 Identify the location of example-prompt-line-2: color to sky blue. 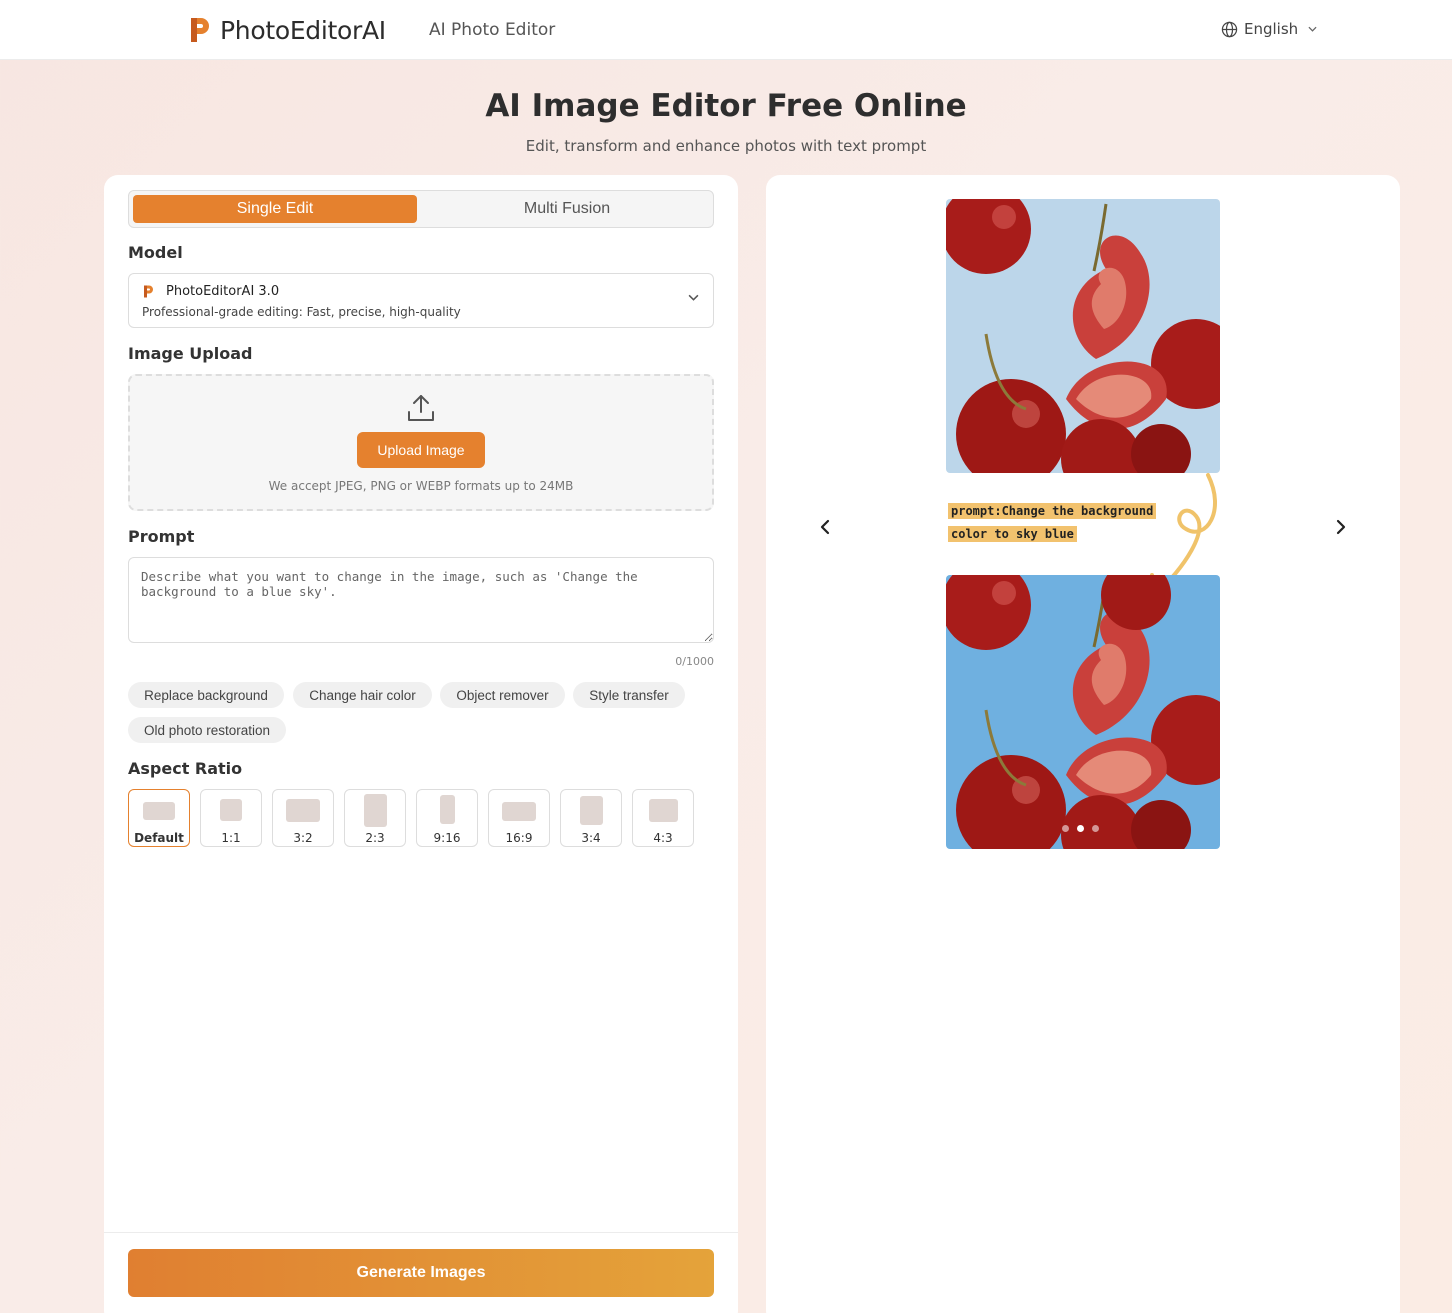
(1012, 534).